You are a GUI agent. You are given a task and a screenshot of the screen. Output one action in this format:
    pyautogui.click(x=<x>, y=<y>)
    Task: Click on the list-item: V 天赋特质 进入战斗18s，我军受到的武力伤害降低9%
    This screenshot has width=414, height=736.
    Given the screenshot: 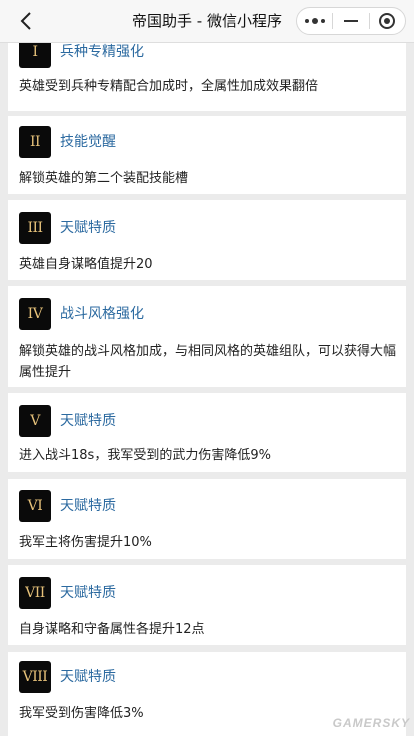 What is the action you would take?
    pyautogui.click(x=207, y=432)
    